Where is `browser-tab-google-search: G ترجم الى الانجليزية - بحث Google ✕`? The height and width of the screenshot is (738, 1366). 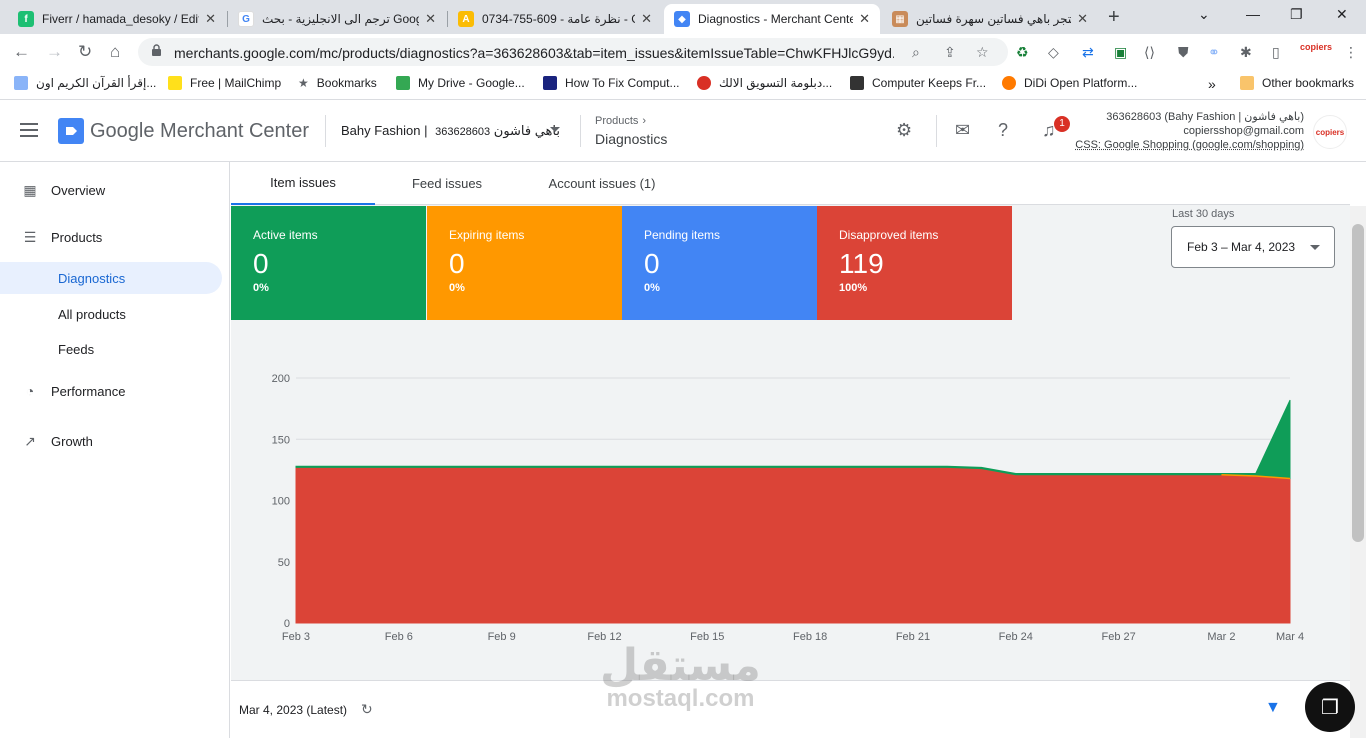
browser-tab-google-search: G ترجم الى الانجليزية - بحث Google ✕ is located at coordinates (337, 19).